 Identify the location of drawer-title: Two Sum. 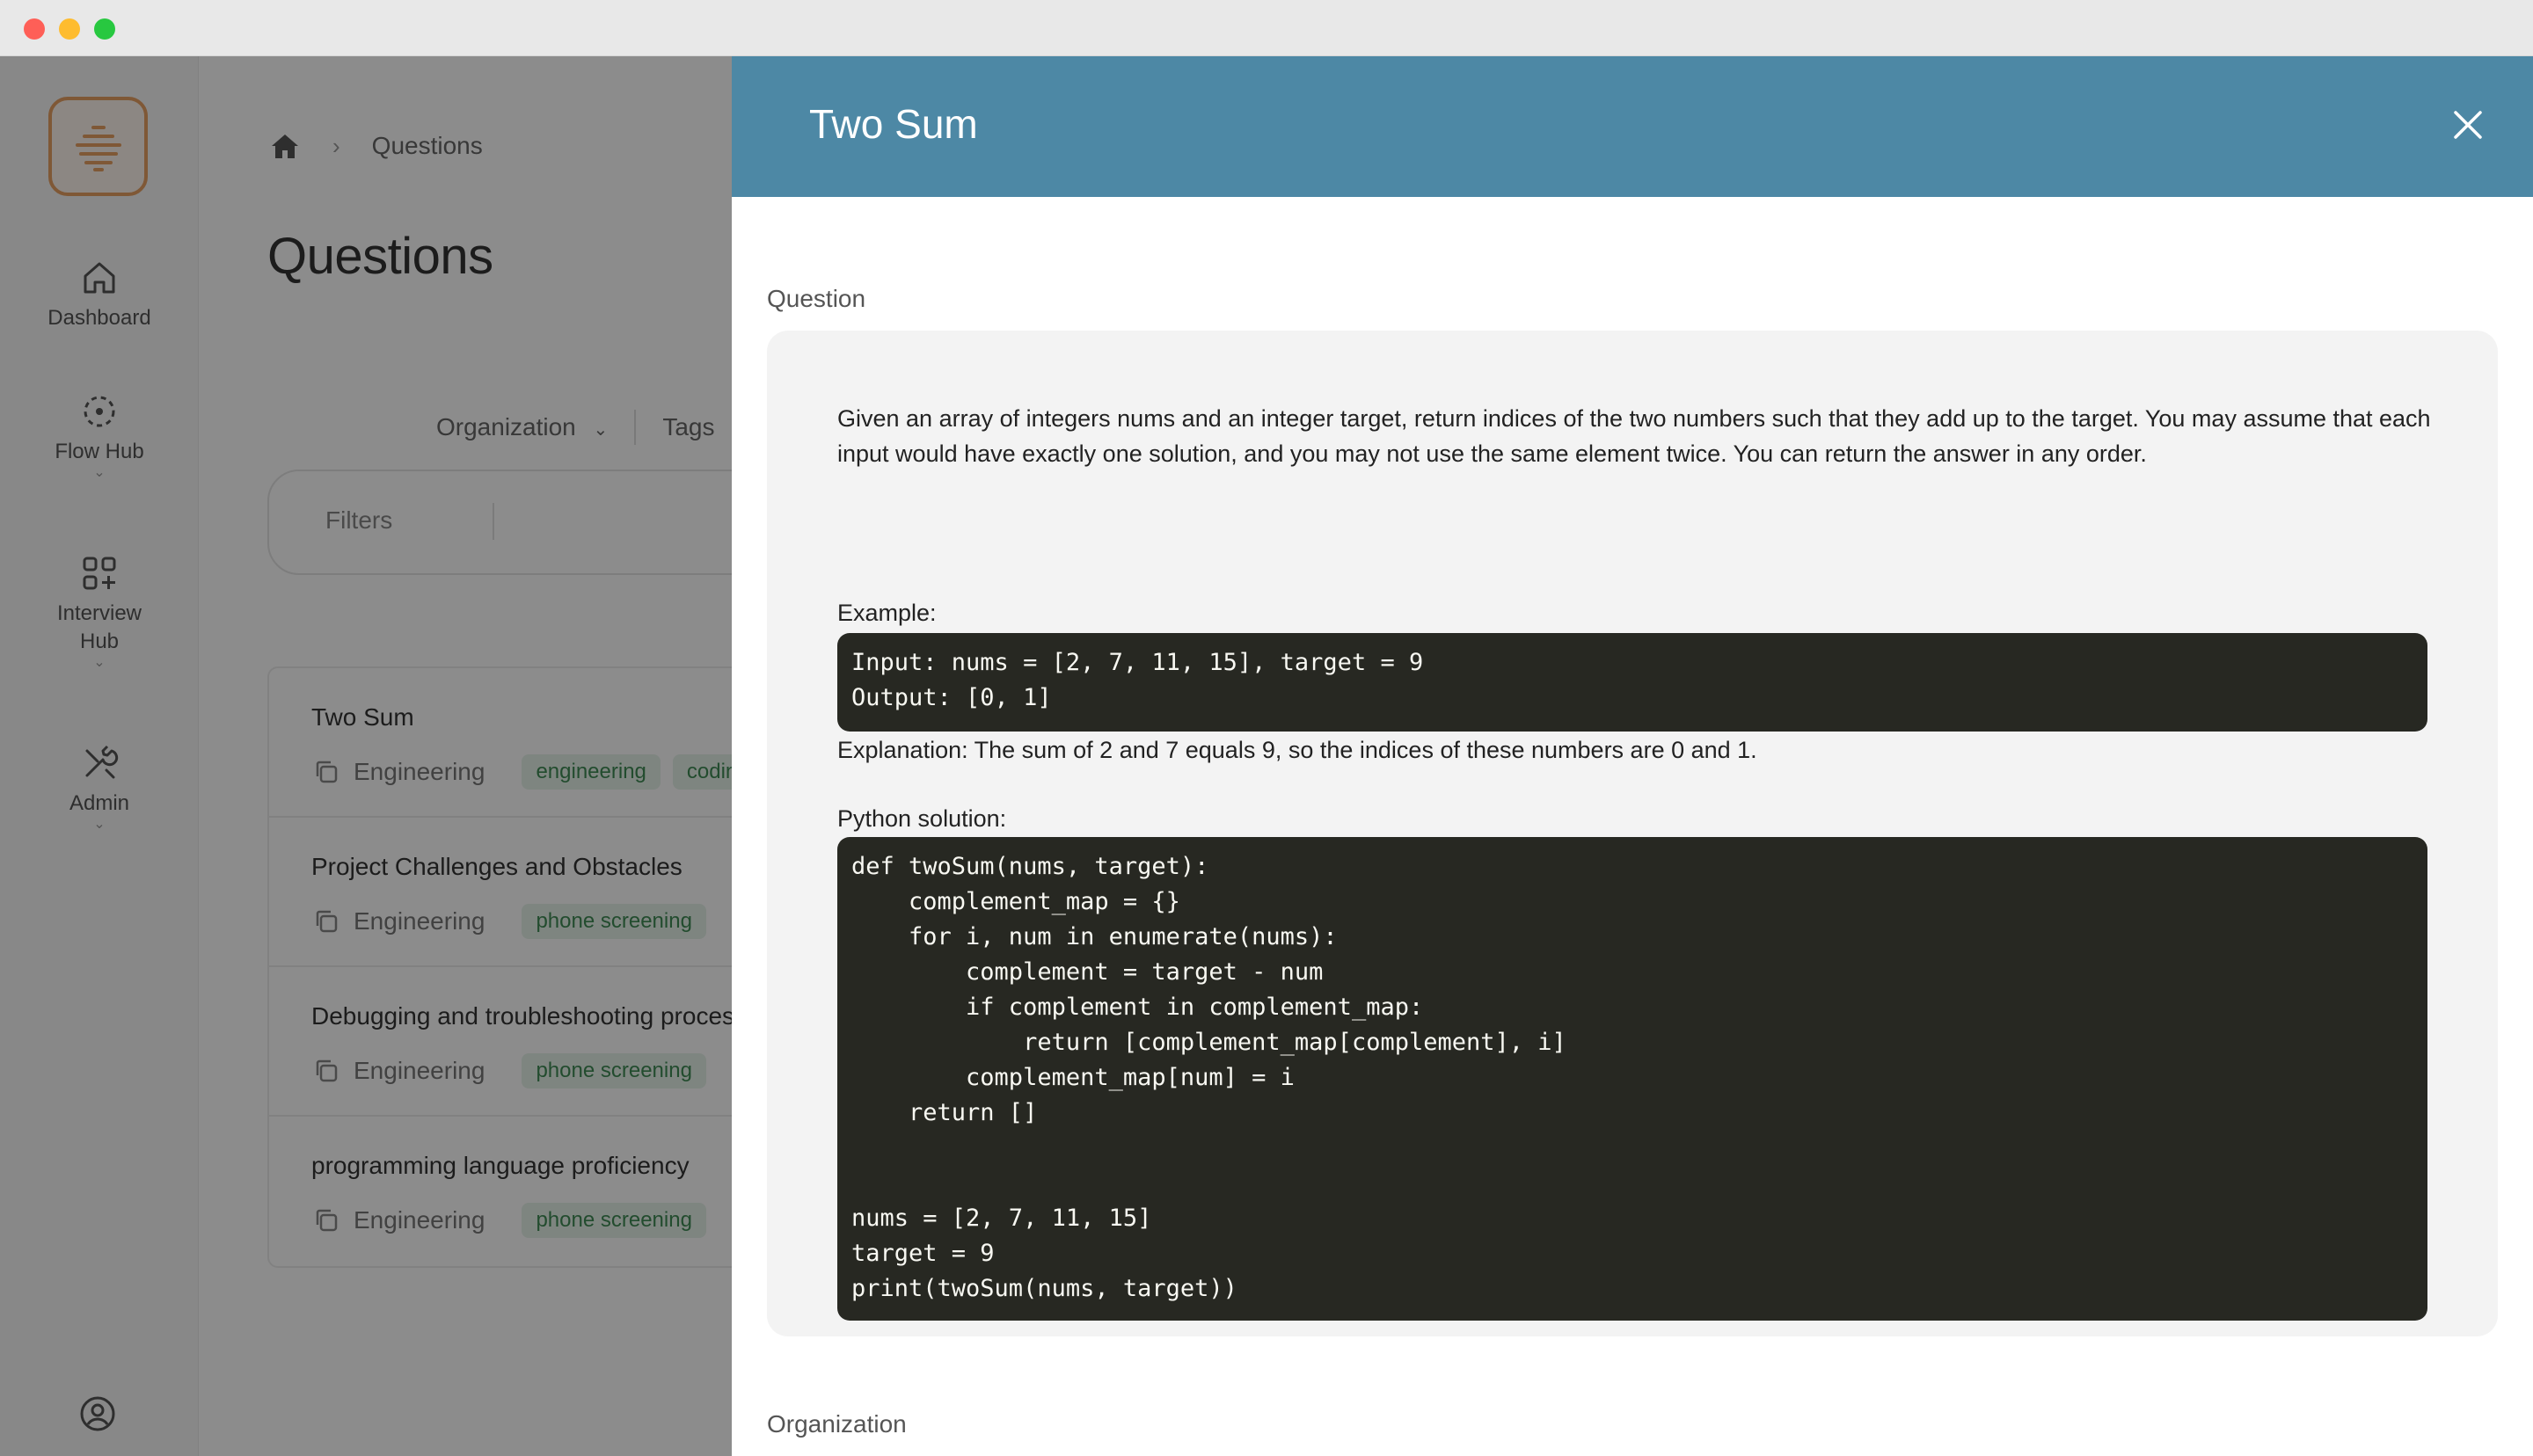
(893, 124).